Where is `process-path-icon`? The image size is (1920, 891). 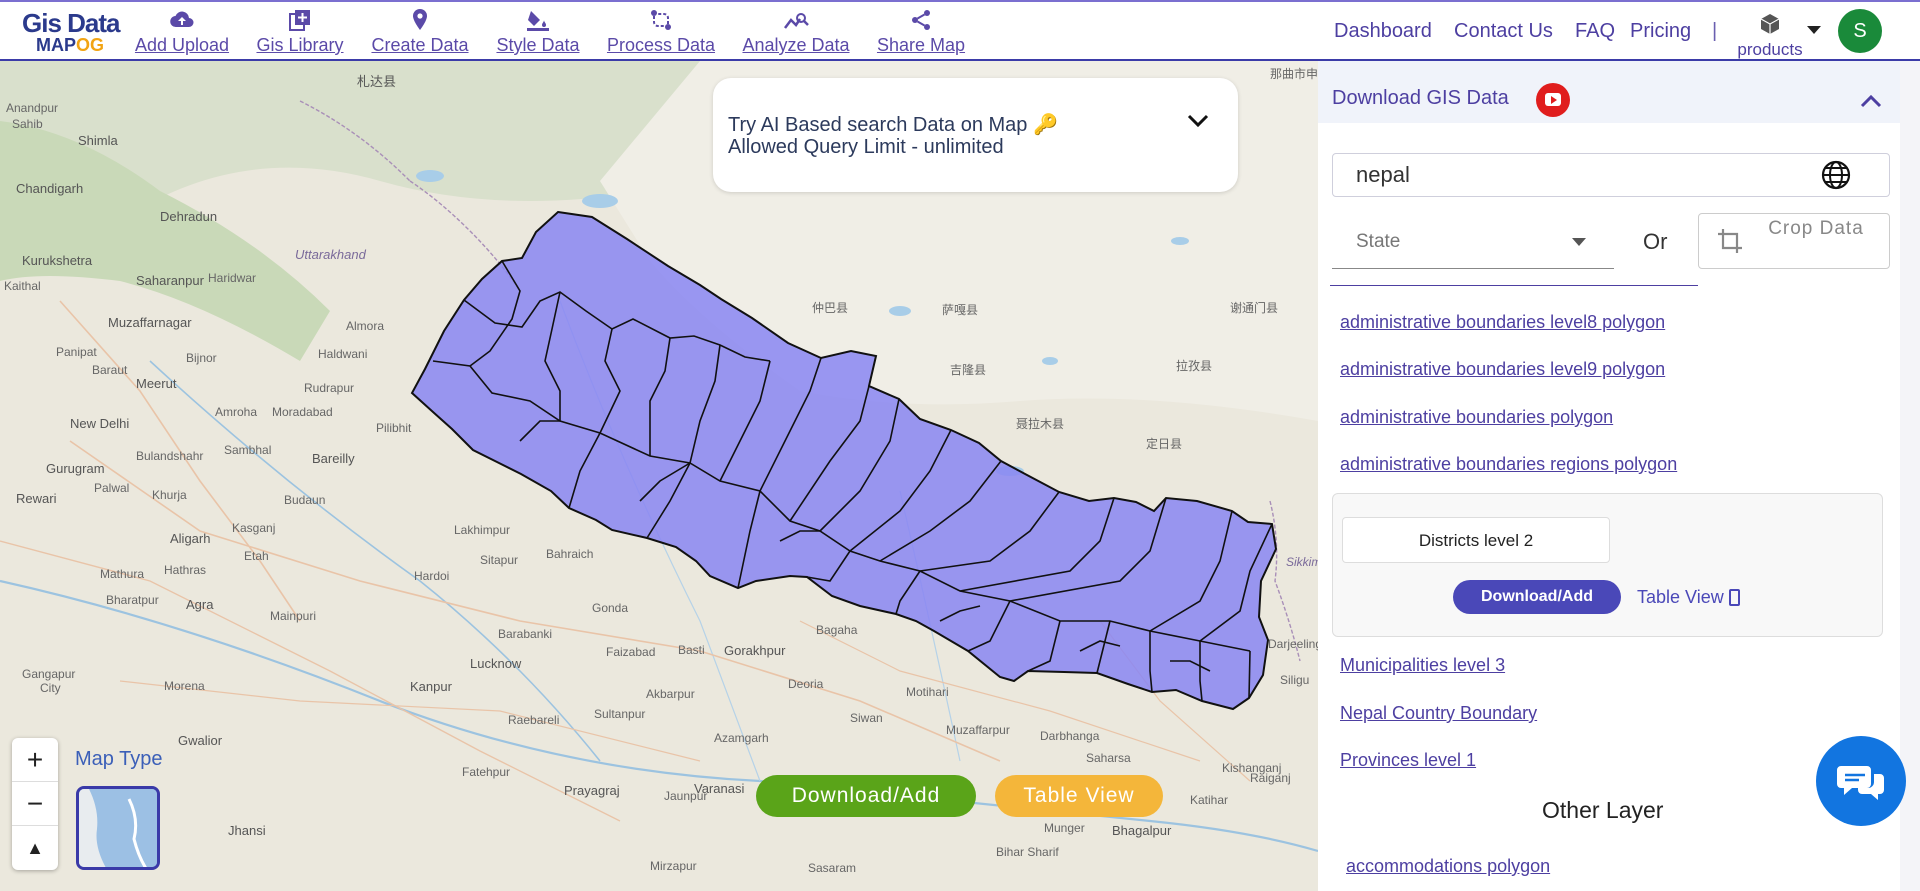 process-path-icon is located at coordinates (661, 20).